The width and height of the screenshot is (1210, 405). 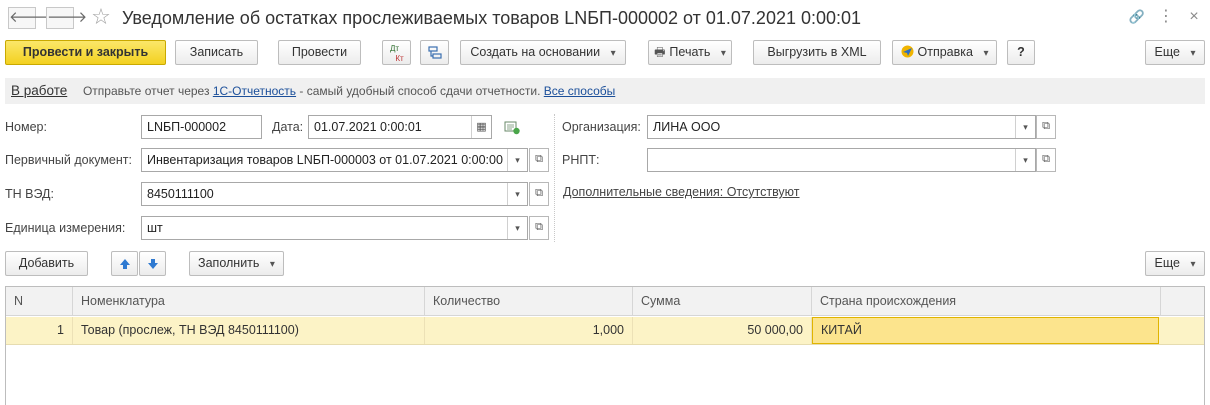 What do you see at coordinates (1167, 263) in the screenshot?
I see `table-more-label: Еще` at bounding box center [1167, 263].